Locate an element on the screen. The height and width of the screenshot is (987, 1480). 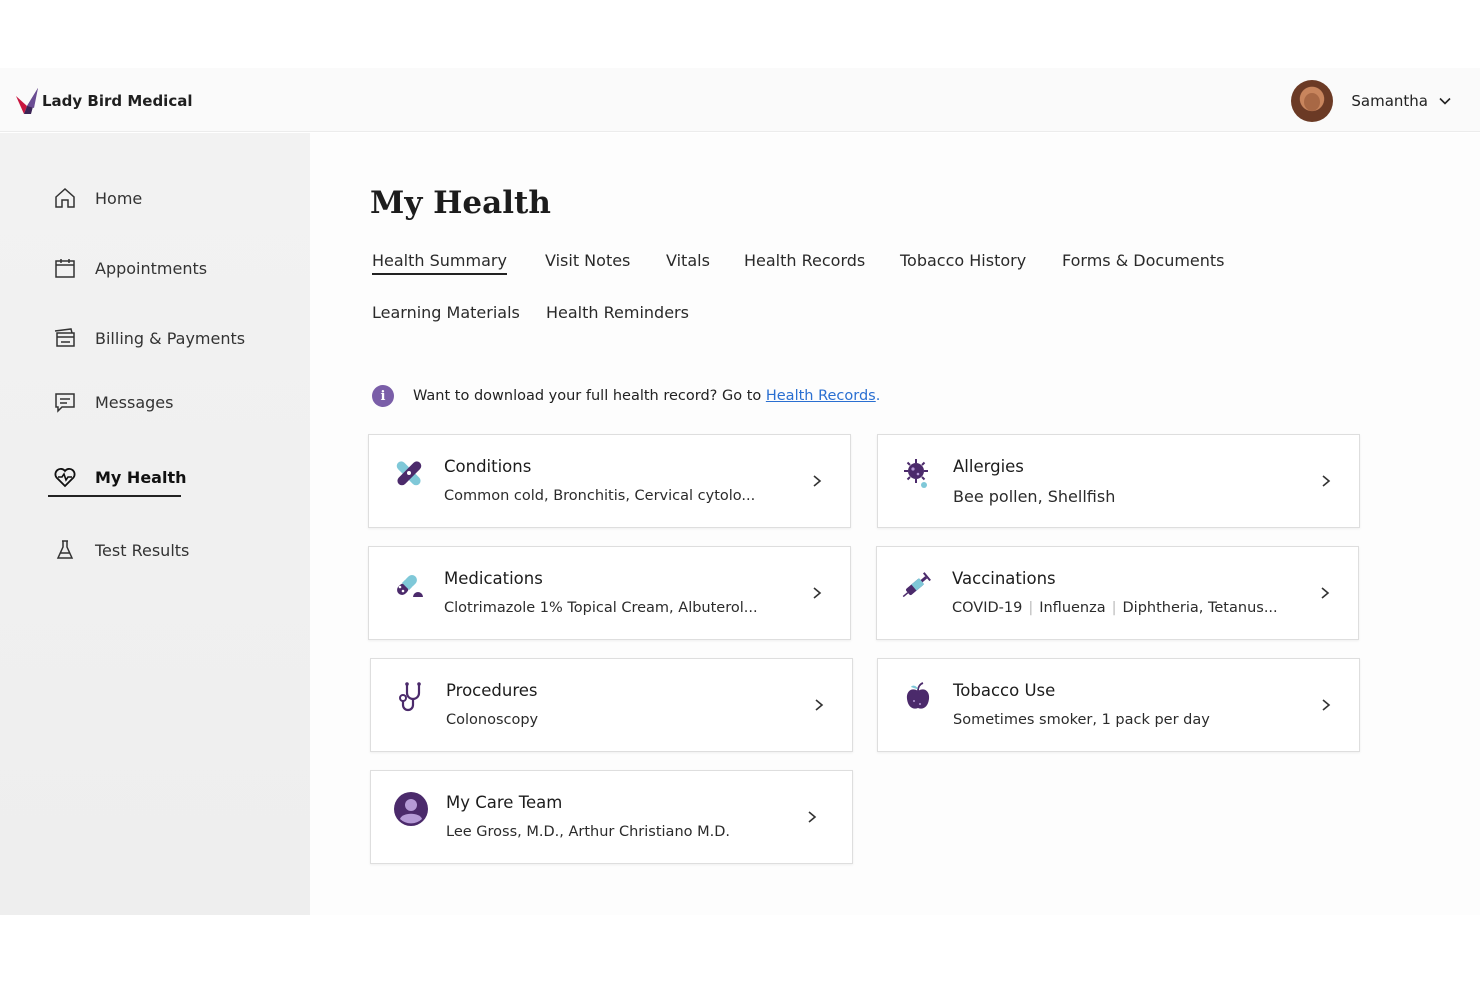
card-title: Vaccinations is located at coordinates (1004, 578).